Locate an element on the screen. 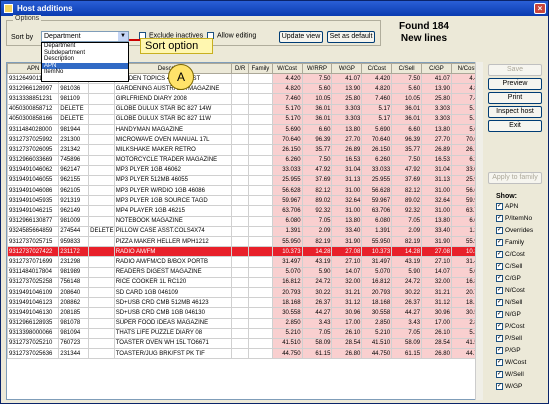 The height and width of the screenshot is (404, 549). table-cell: 56.628 is located at coordinates (287, 191).